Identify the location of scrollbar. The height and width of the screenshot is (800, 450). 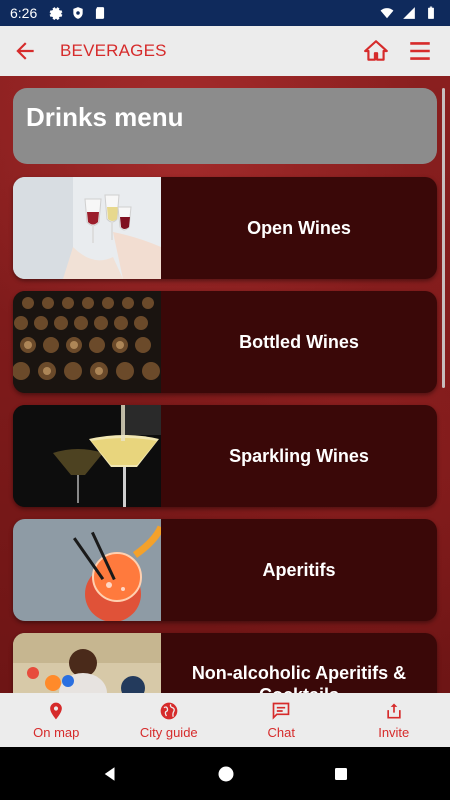
(443, 238).